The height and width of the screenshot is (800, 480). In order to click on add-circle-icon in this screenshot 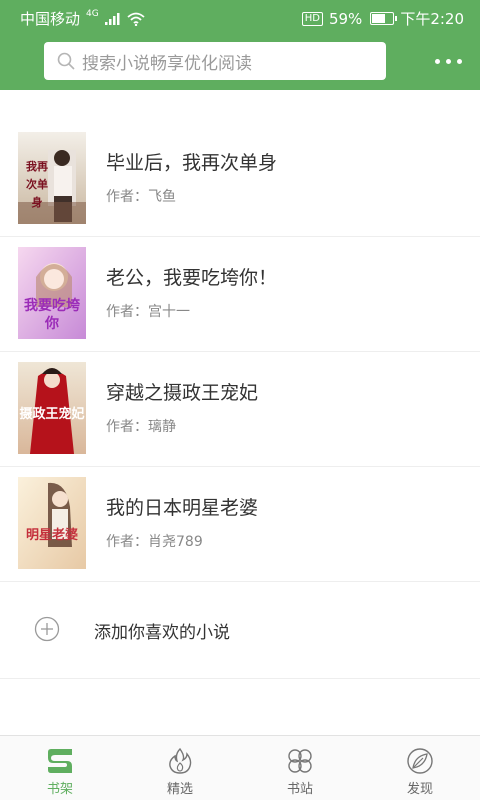, I will do `click(47, 629)`.